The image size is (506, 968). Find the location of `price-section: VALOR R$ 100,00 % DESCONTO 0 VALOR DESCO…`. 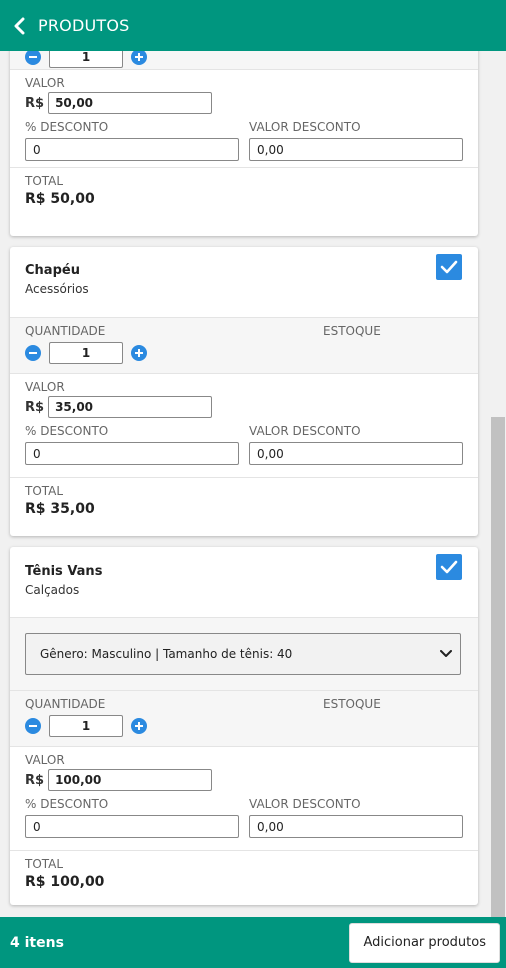

price-section: VALOR R$ 100,00 % DESCONTO 0 VALOR DESCO… is located at coordinates (244, 798).